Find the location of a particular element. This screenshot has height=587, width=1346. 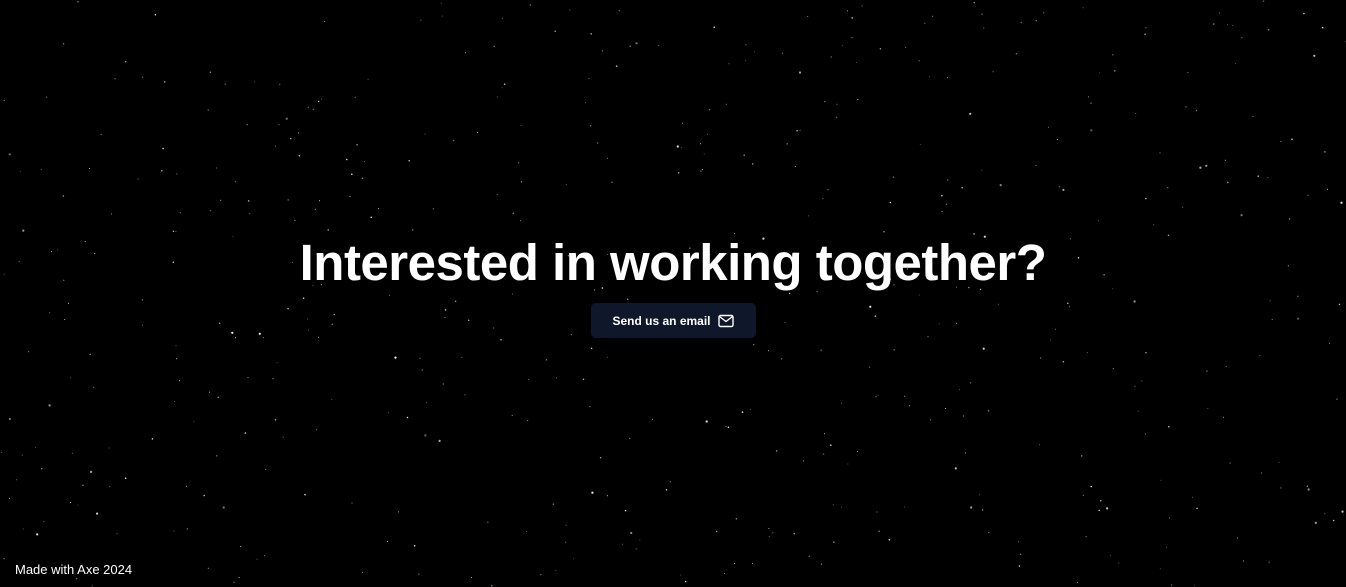

mail-icon is located at coordinates (725, 321).